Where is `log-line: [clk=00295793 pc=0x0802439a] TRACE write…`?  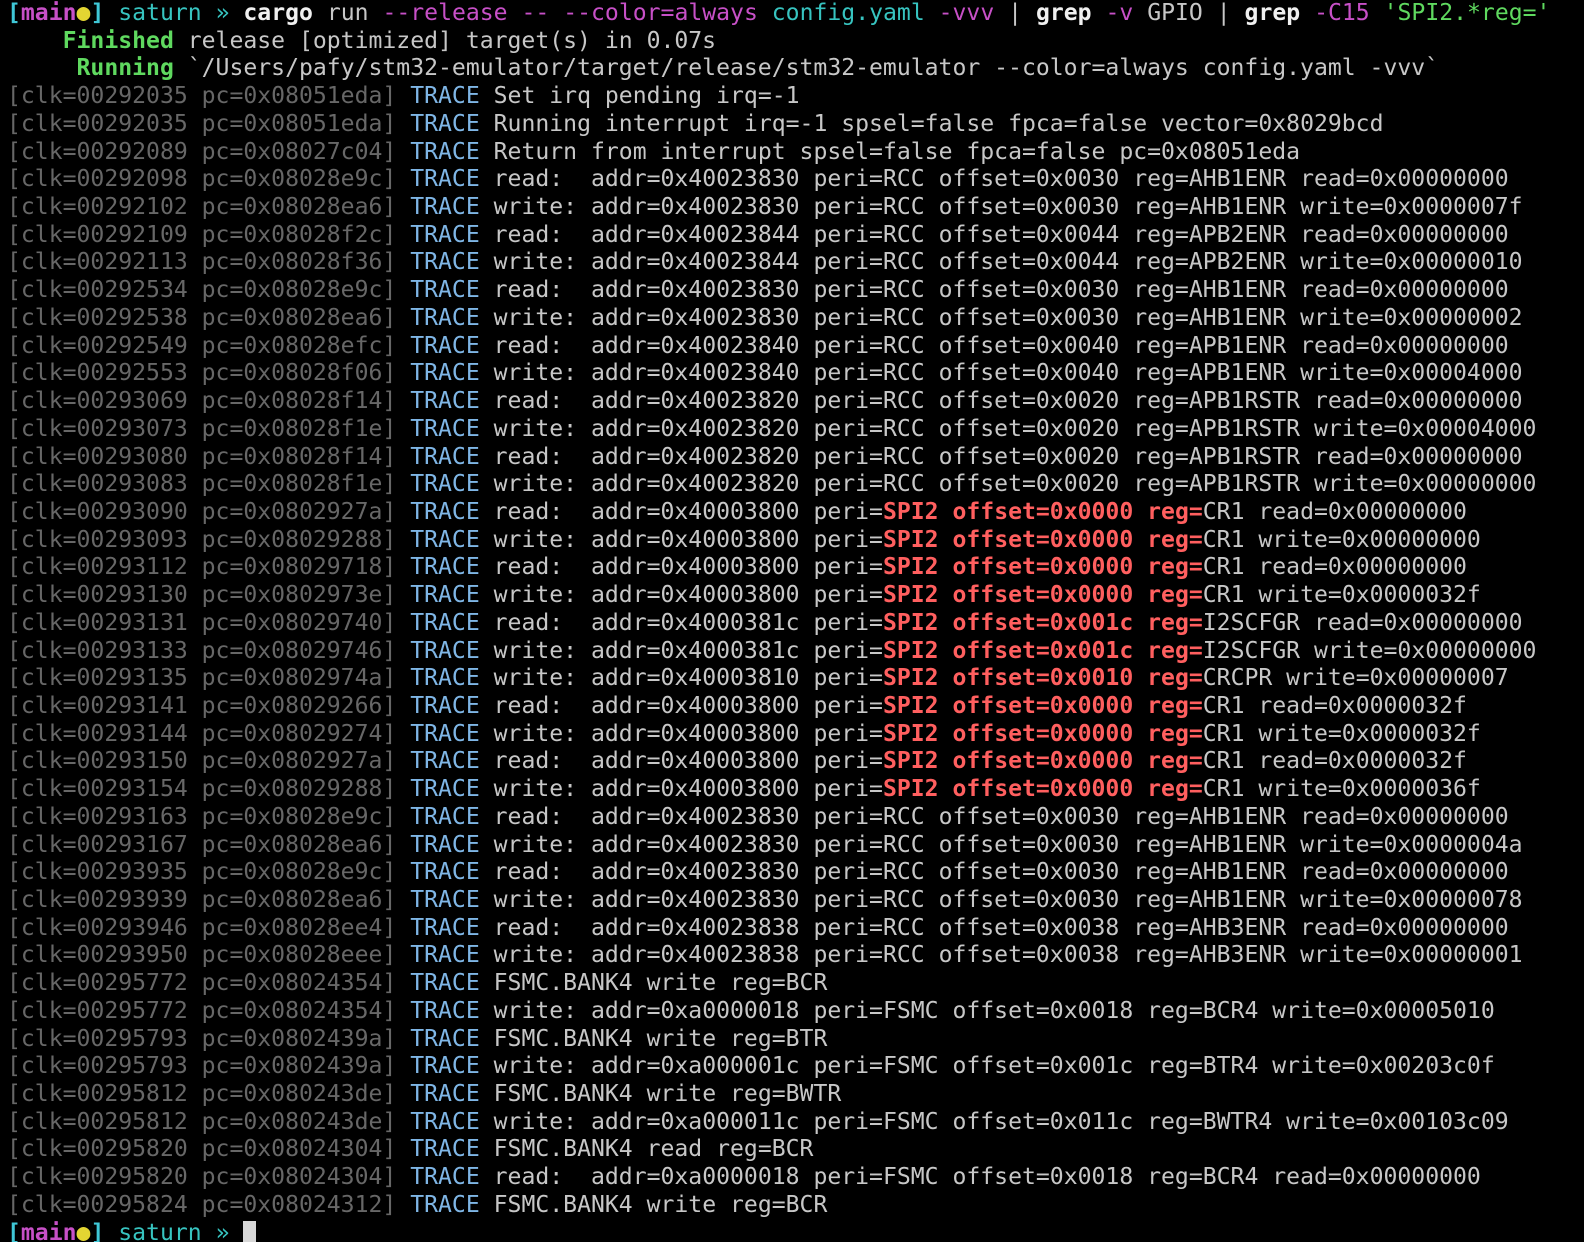 log-line: [clk=00295793 pc=0x0802439a] TRACE write… is located at coordinates (795, 1067).